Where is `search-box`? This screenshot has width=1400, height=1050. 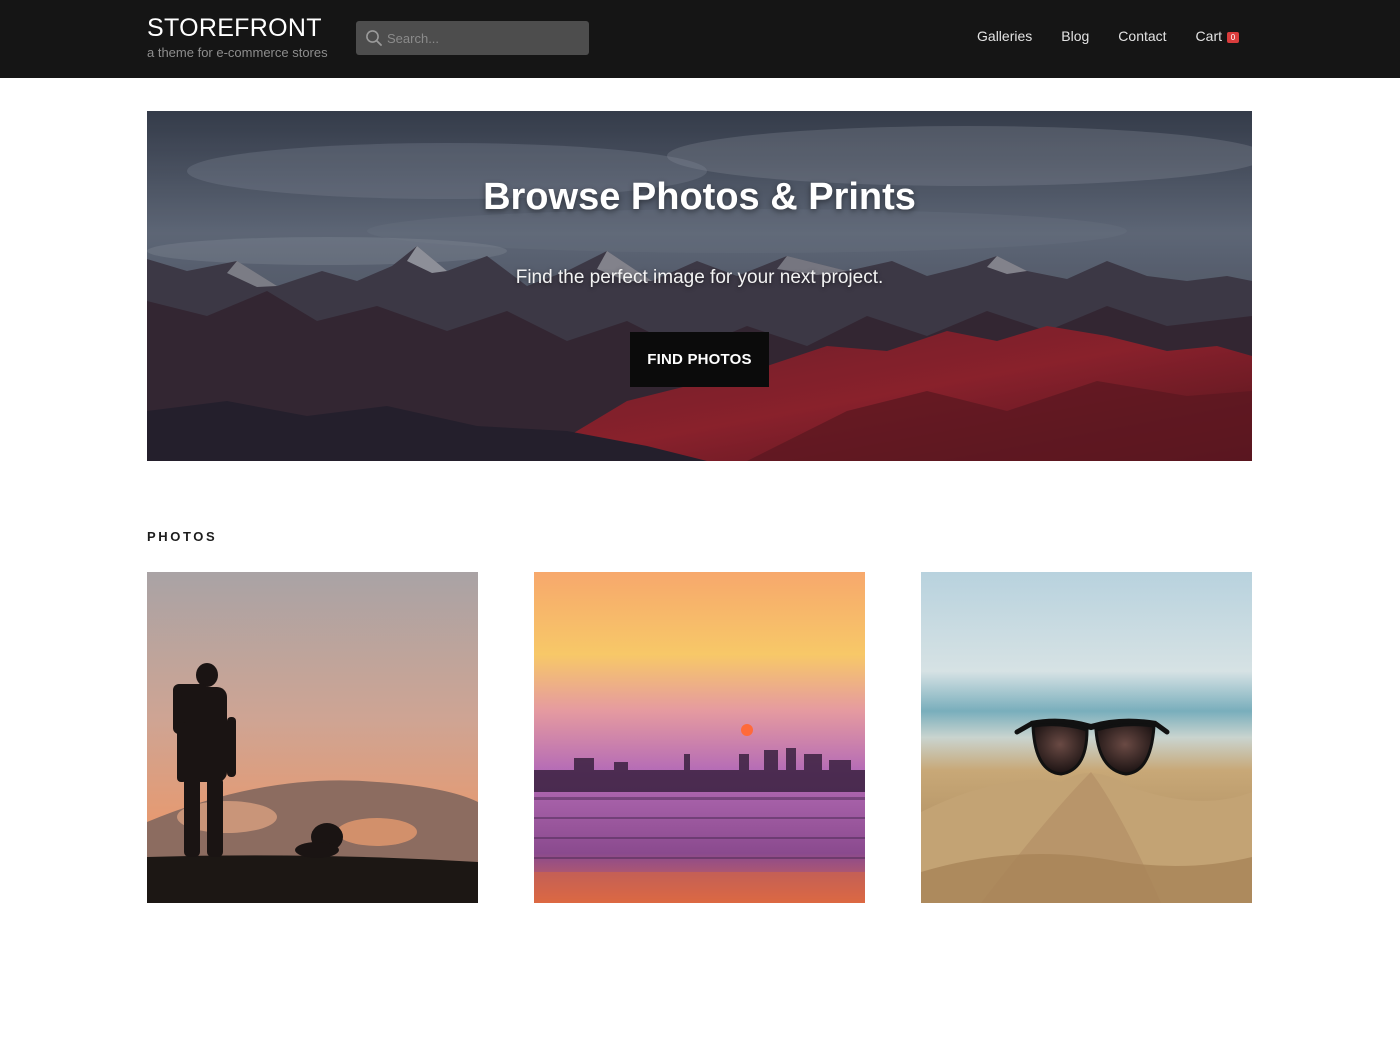 search-box is located at coordinates (472, 38).